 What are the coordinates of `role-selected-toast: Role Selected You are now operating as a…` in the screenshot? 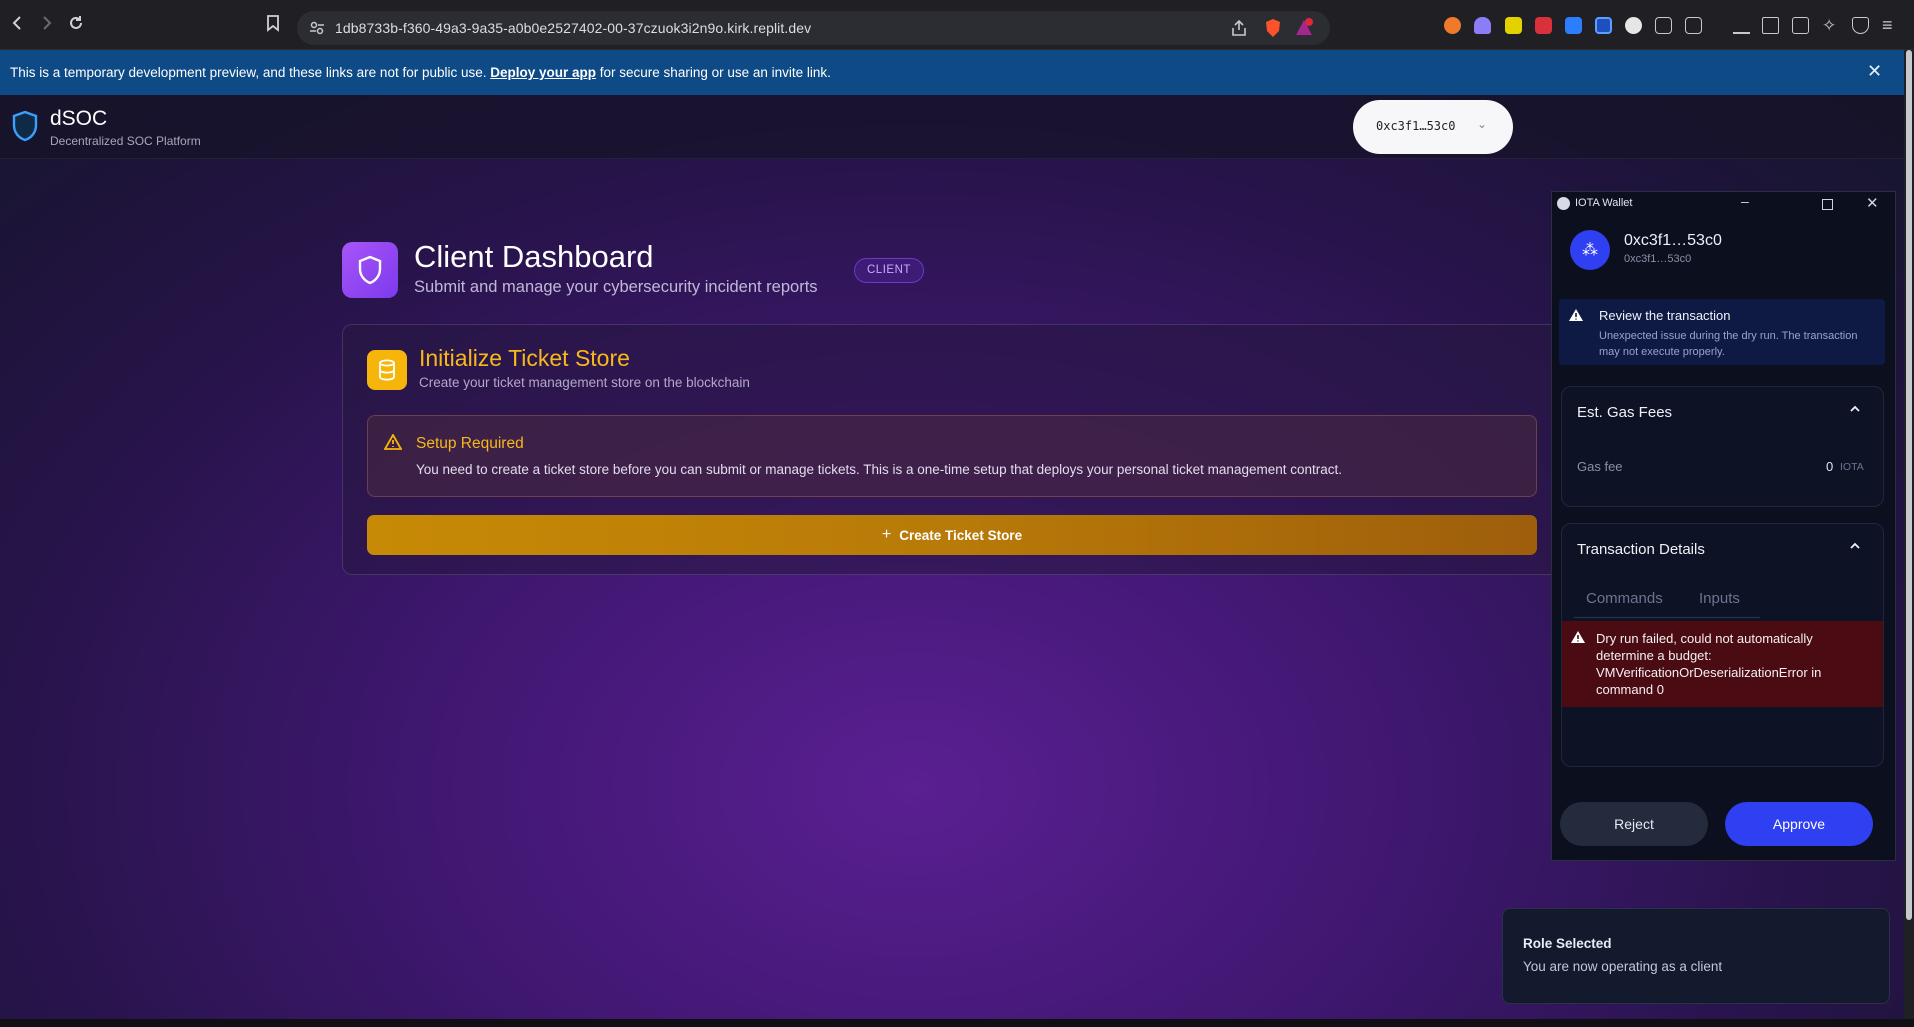 It's located at (1696, 956).